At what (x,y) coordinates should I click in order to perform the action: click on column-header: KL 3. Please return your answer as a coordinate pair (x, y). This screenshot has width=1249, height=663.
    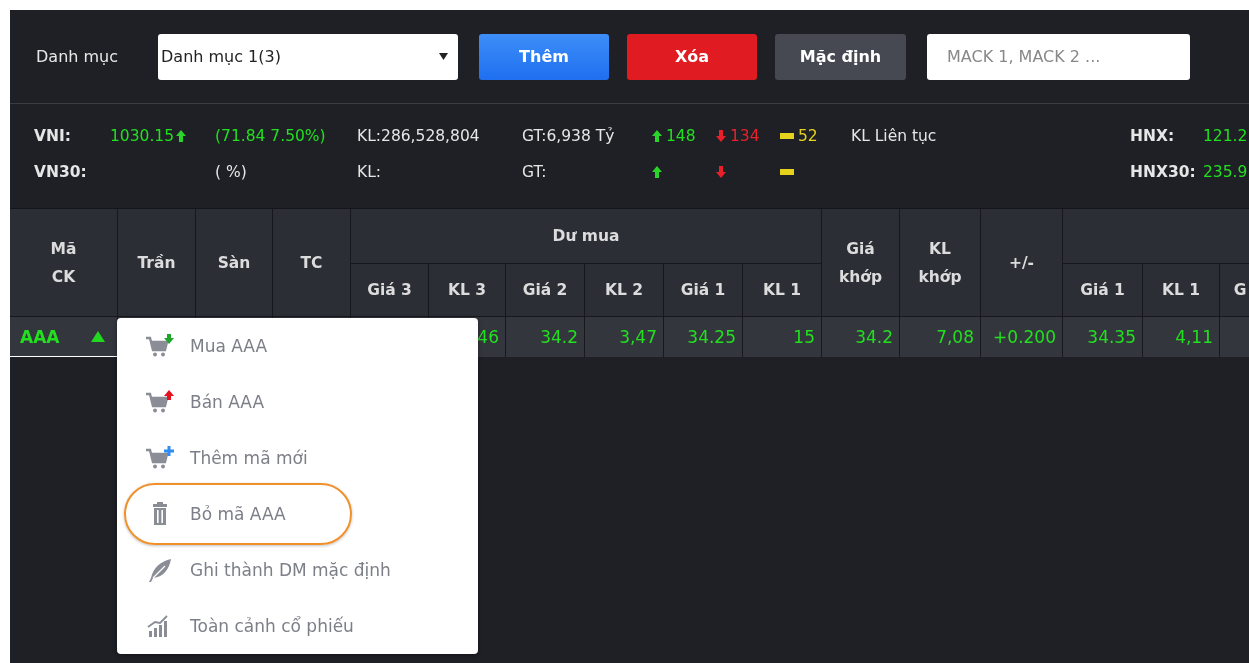
    Looking at the image, I should click on (467, 290).